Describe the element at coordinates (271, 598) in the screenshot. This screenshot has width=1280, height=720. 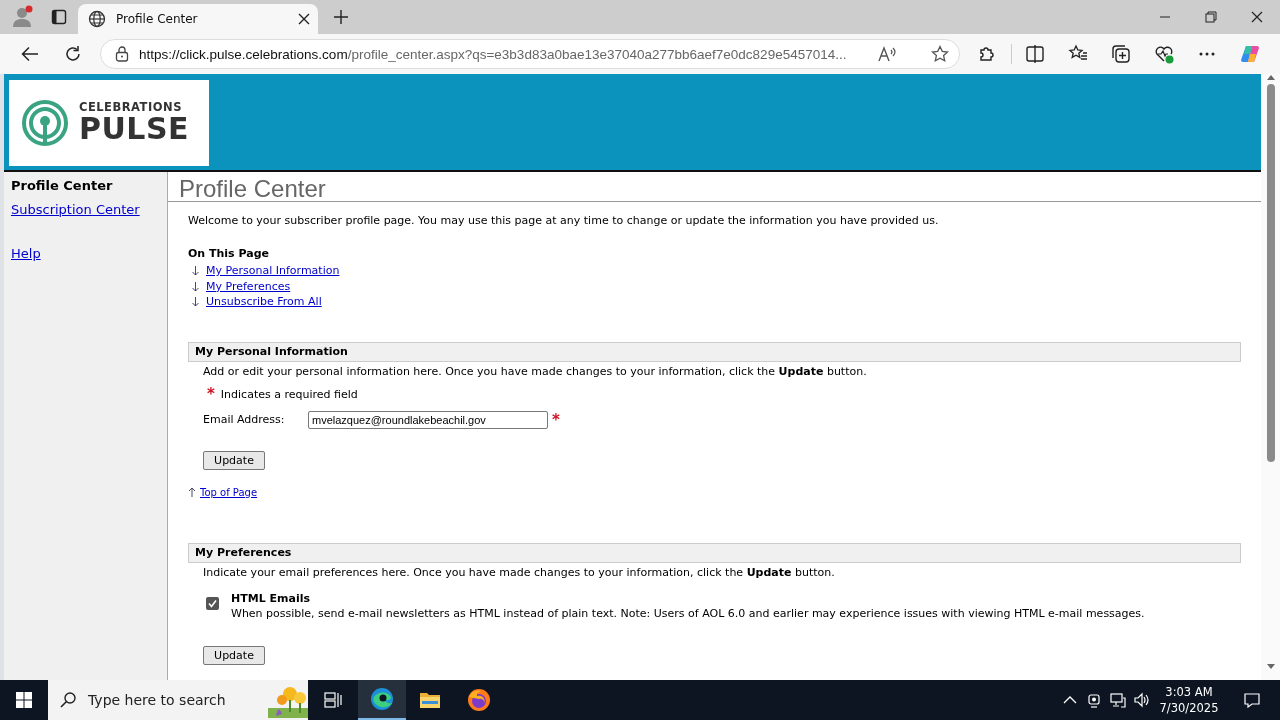
I see `option-label: HTML Emails` at that location.